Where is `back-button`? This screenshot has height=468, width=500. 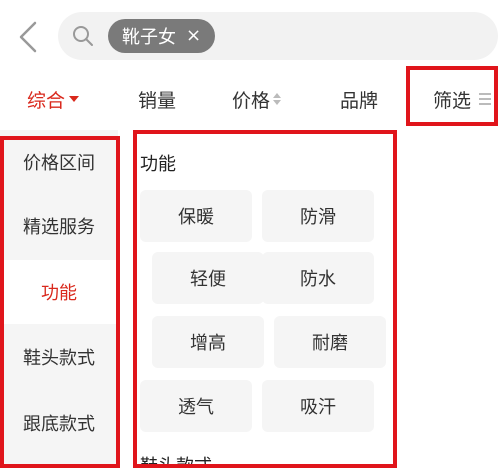 back-button is located at coordinates (28, 37).